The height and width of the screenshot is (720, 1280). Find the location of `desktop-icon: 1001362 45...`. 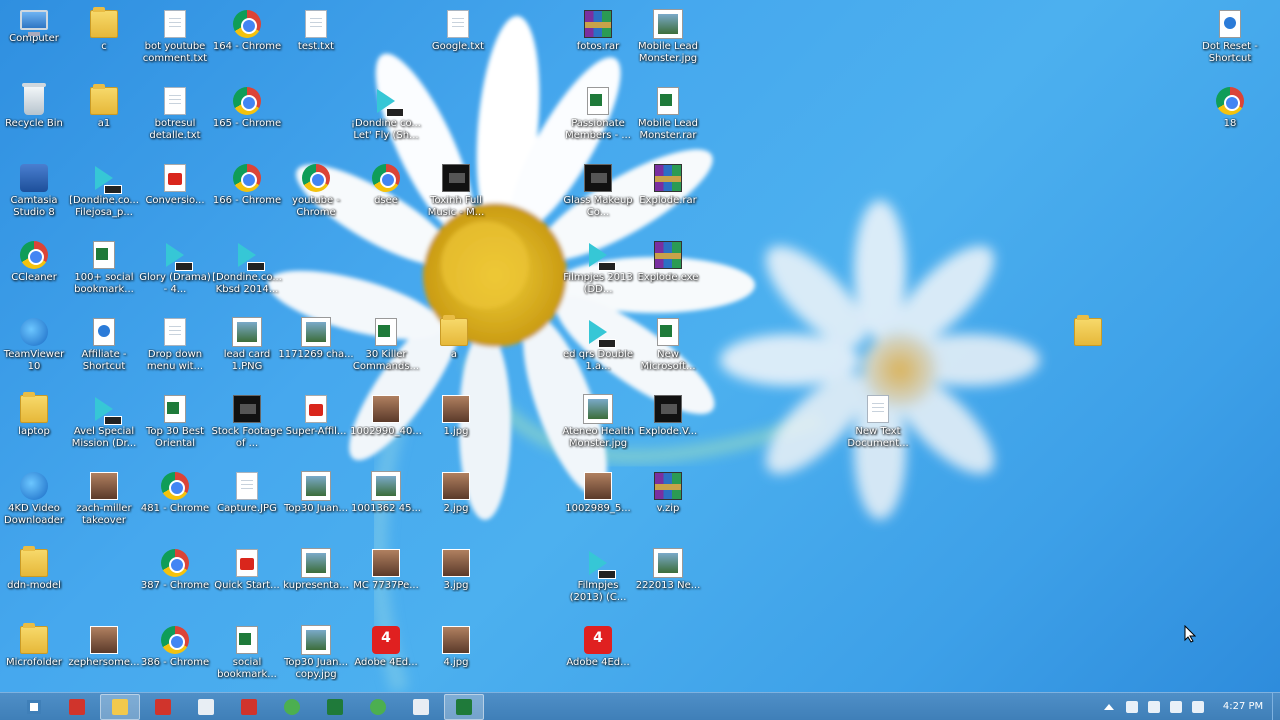

desktop-icon: 1001362 45... is located at coordinates (386, 504).